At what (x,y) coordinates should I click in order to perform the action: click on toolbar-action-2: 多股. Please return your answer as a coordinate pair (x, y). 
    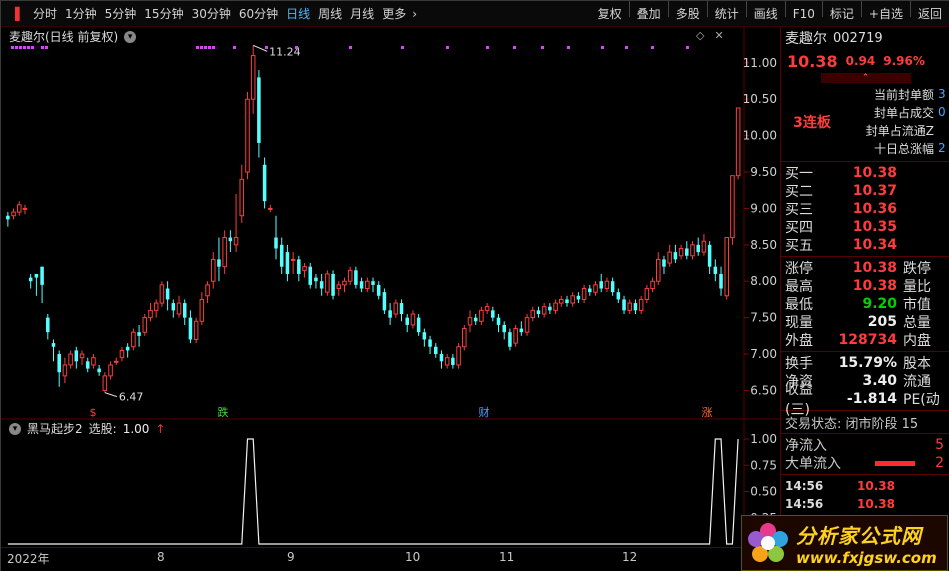
    Looking at the image, I should click on (688, 14).